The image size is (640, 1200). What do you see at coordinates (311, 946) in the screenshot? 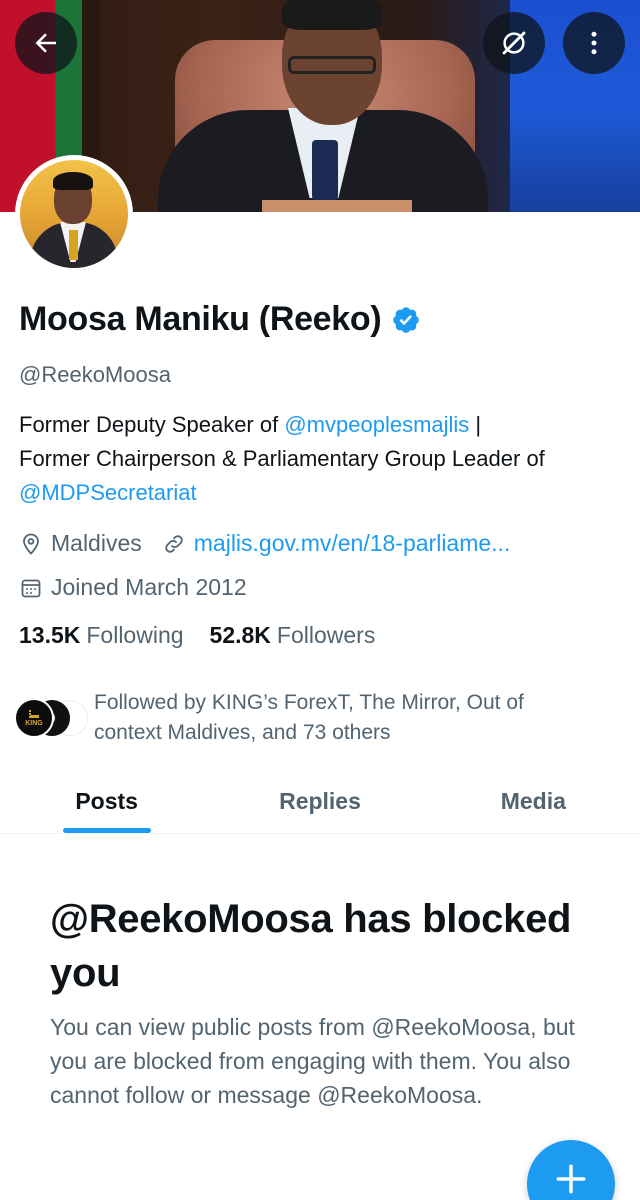
I see `blocked-title: @ReekoMoosa has blocked you` at bounding box center [311, 946].